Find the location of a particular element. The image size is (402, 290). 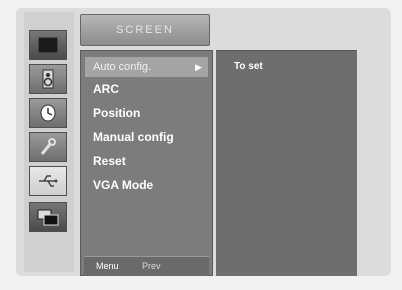

menu-key-label: Menu is located at coordinates (107, 266).